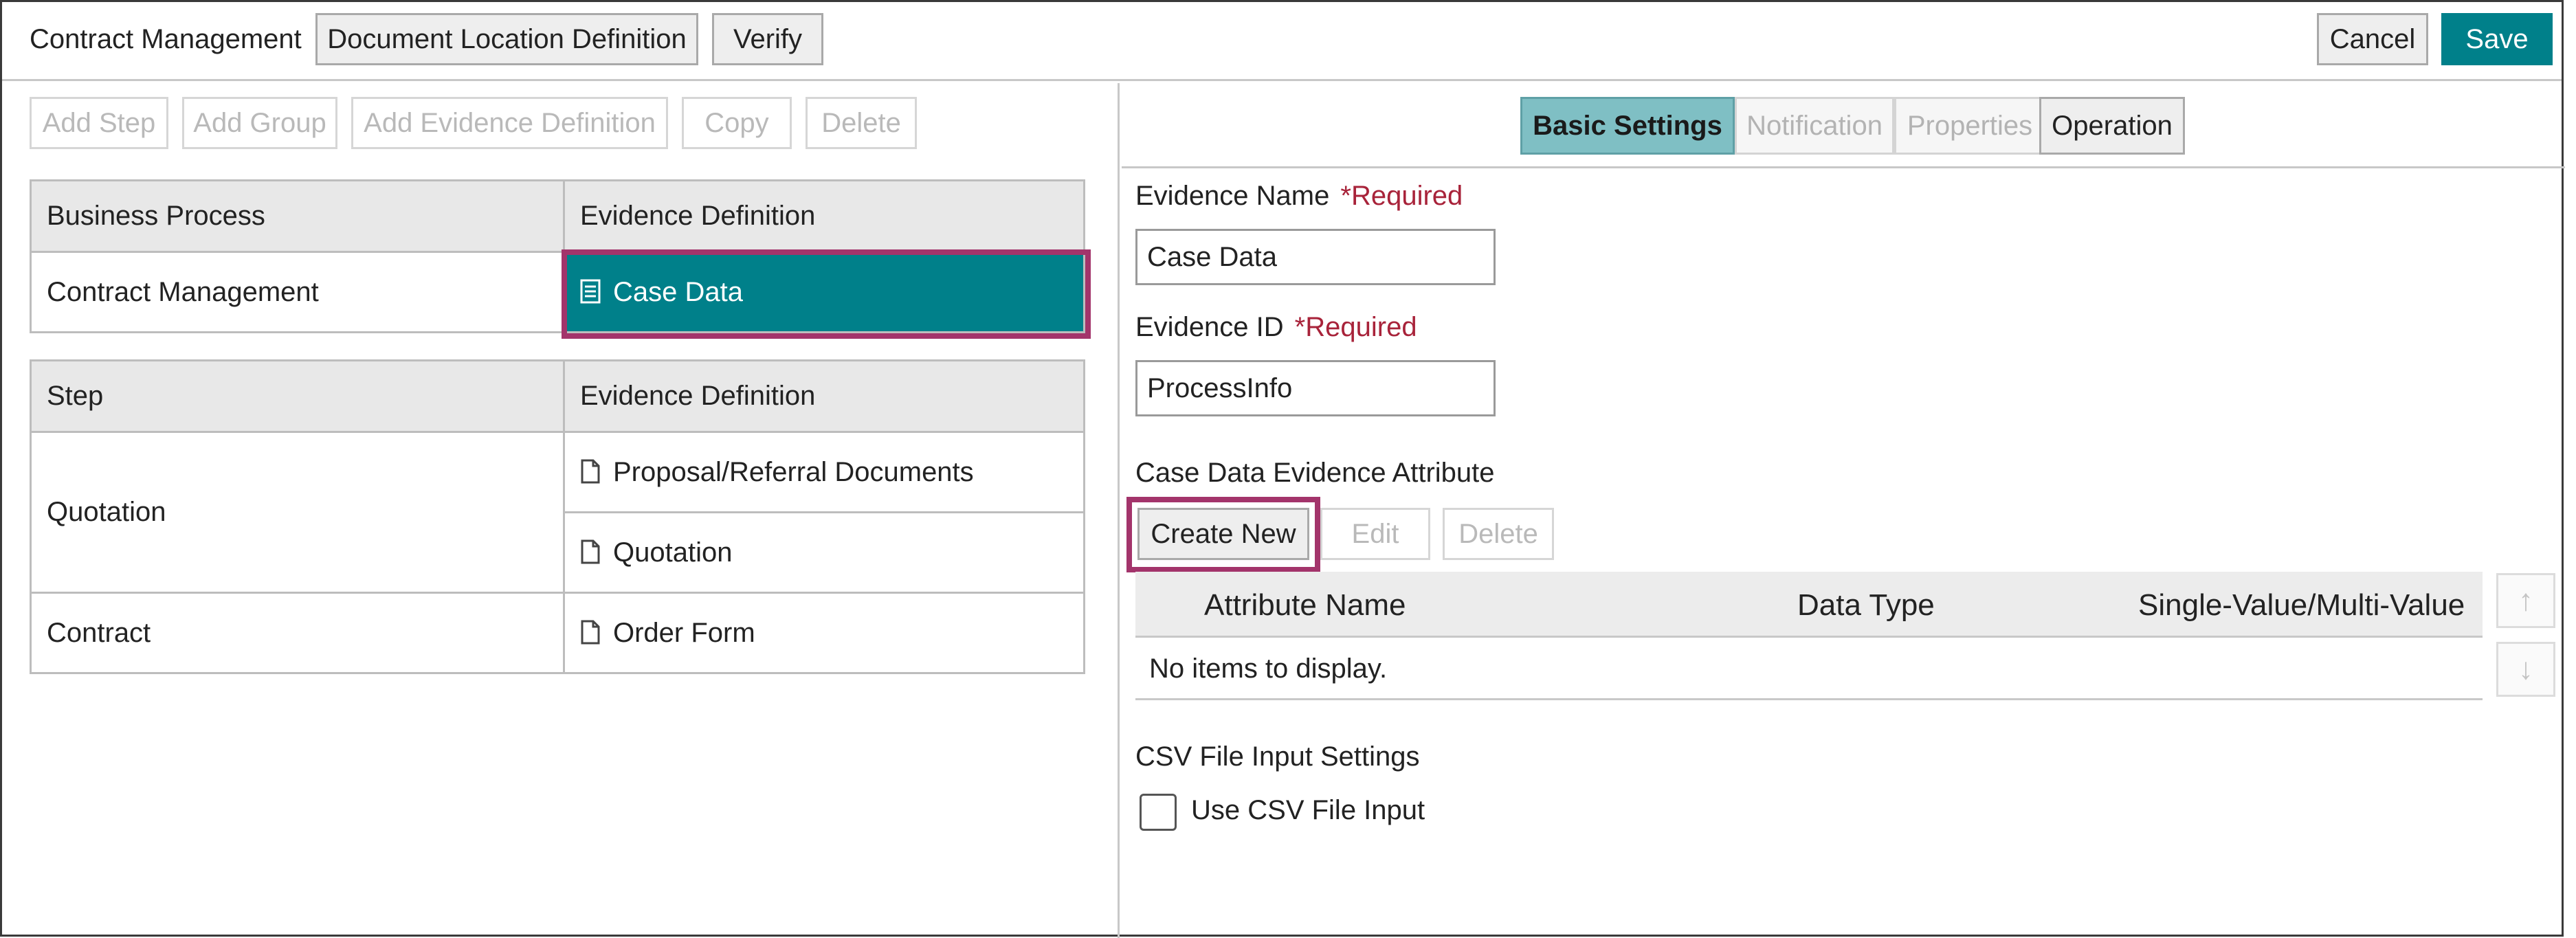  Describe the element at coordinates (1969, 126) in the screenshot. I see `tab-properties: Properties` at that location.